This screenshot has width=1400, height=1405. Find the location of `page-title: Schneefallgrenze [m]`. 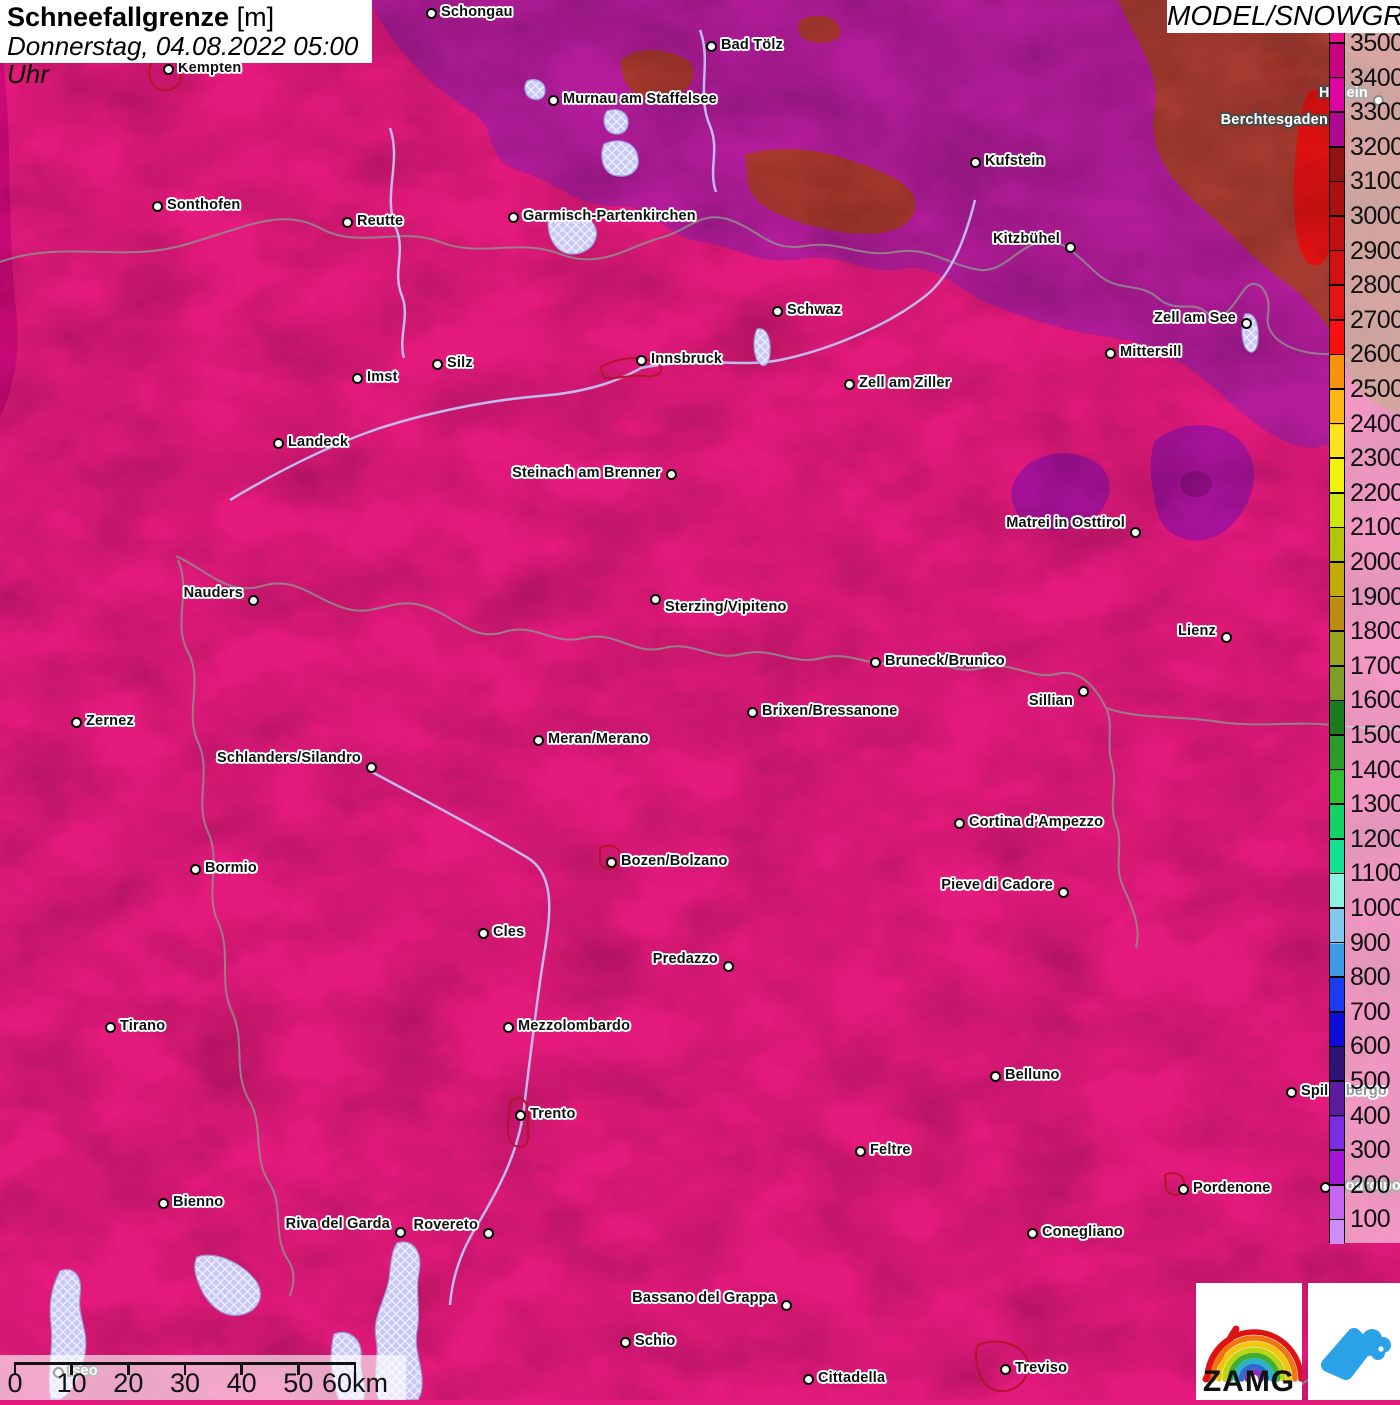

page-title: Schneefallgrenze [m] is located at coordinates (189, 17).